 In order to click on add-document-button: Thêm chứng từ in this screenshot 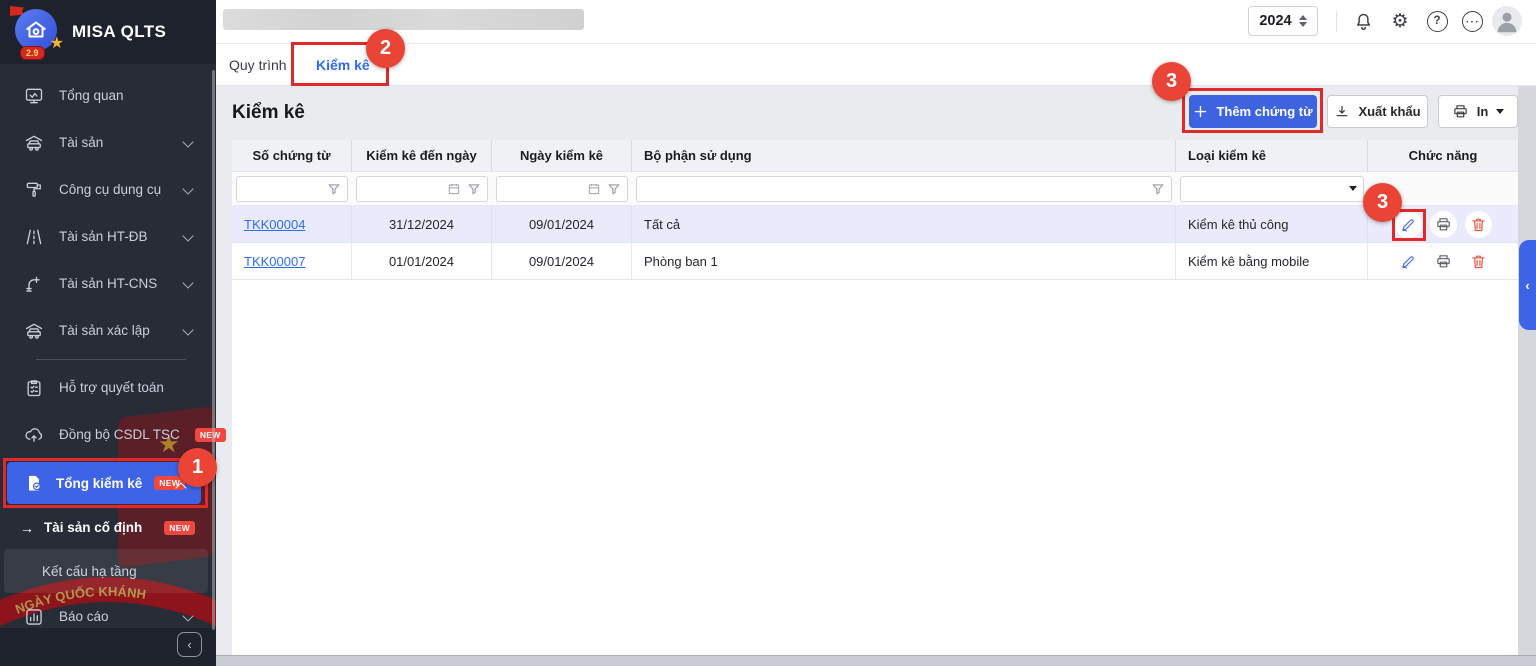, I will do `click(1253, 111)`.